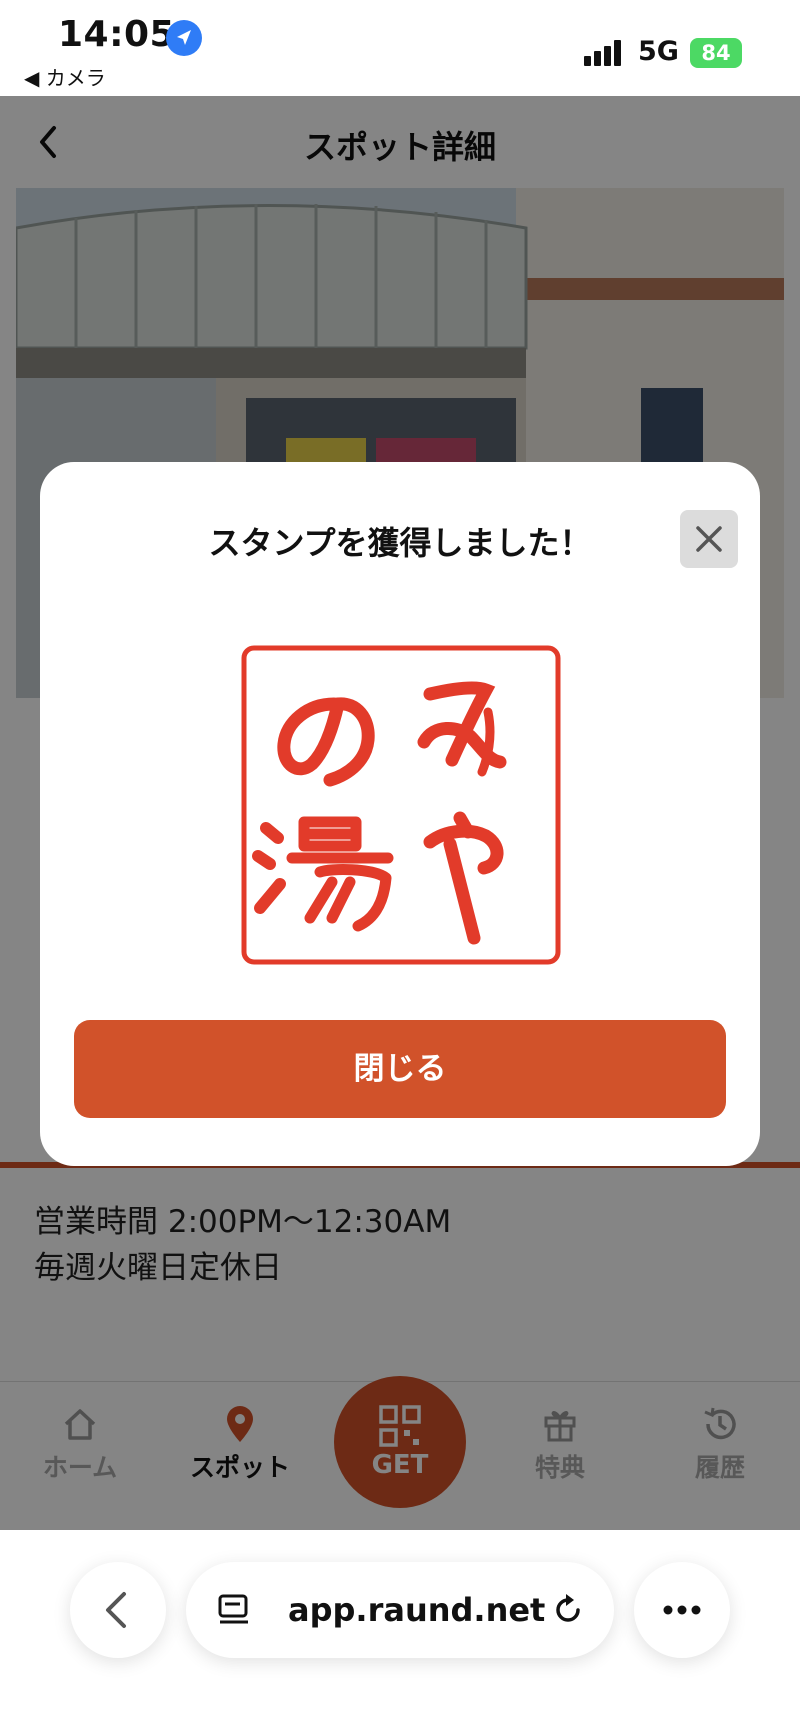 This screenshot has height=1730, width=800. What do you see at coordinates (568, 1610) in the screenshot?
I see `reload-icon` at bounding box center [568, 1610].